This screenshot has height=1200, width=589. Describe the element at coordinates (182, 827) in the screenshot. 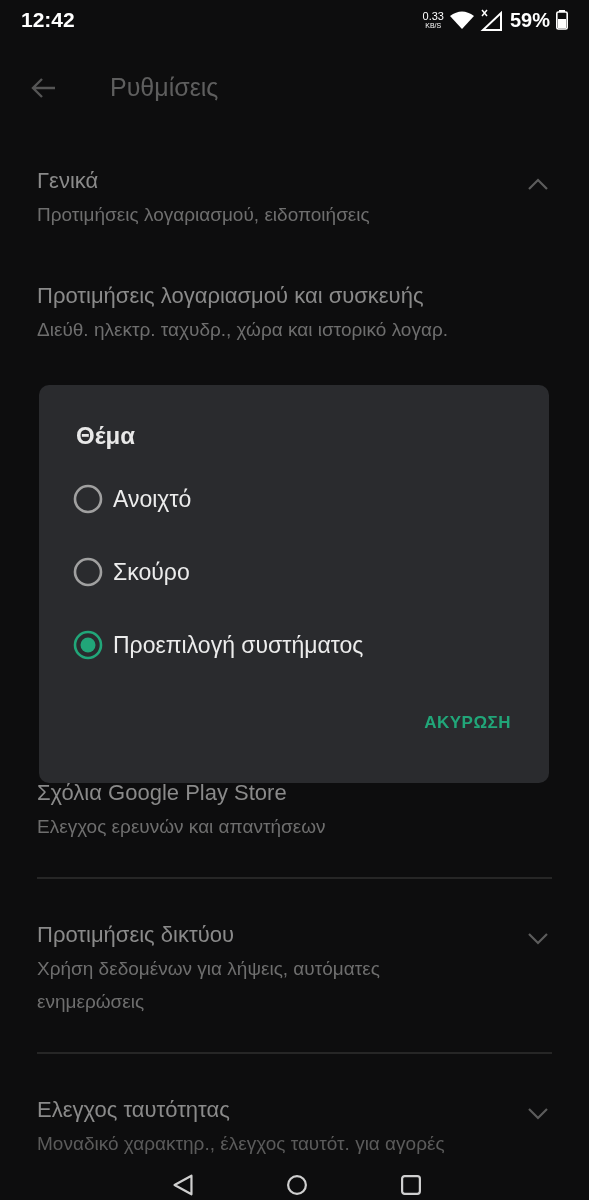

I see `section-subtitle: Ελεγχος ερευνών και απαντήσεων` at that location.